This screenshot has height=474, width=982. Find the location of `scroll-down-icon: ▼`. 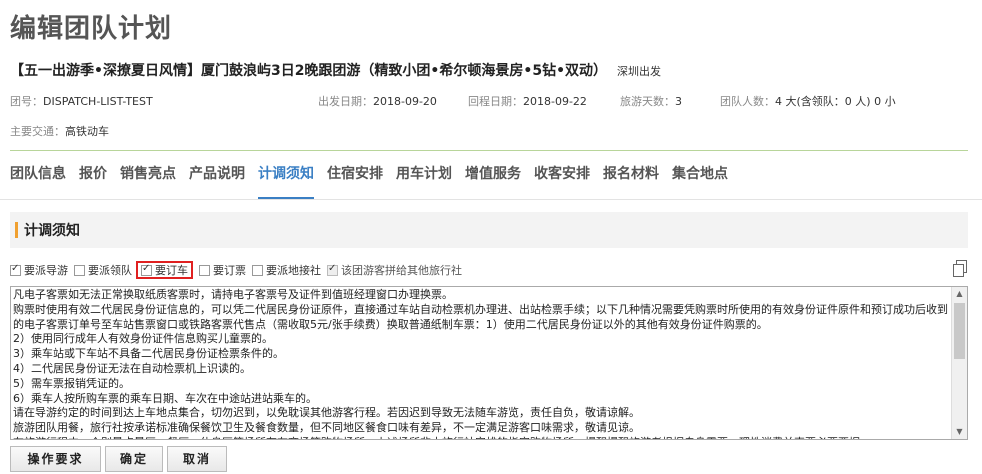

scroll-down-icon: ▼ is located at coordinates (959, 432).